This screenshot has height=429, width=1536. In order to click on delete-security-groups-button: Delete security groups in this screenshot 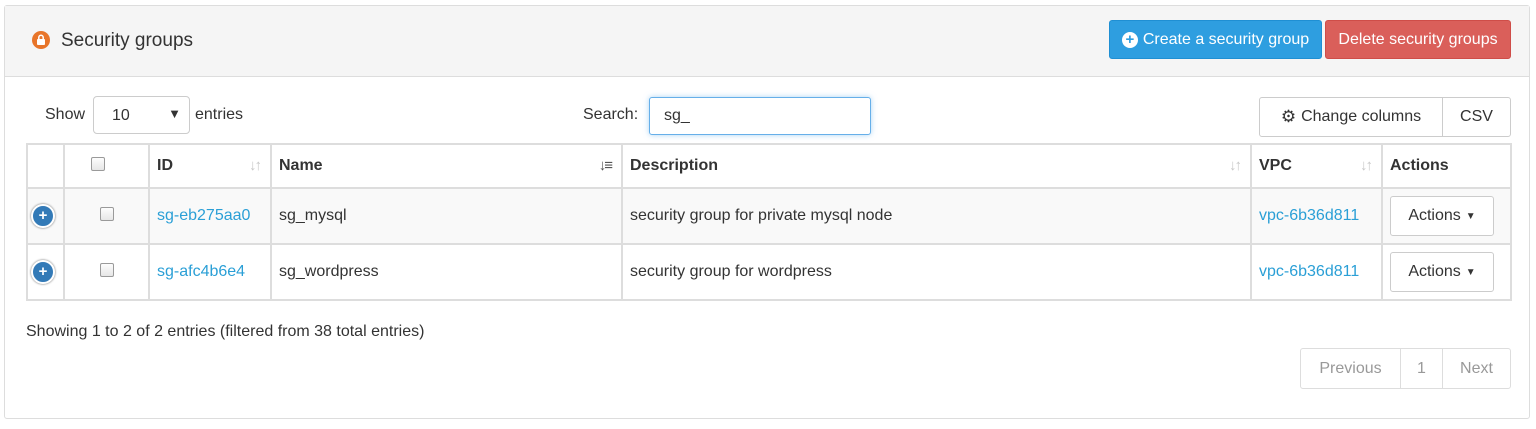, I will do `click(1418, 39)`.